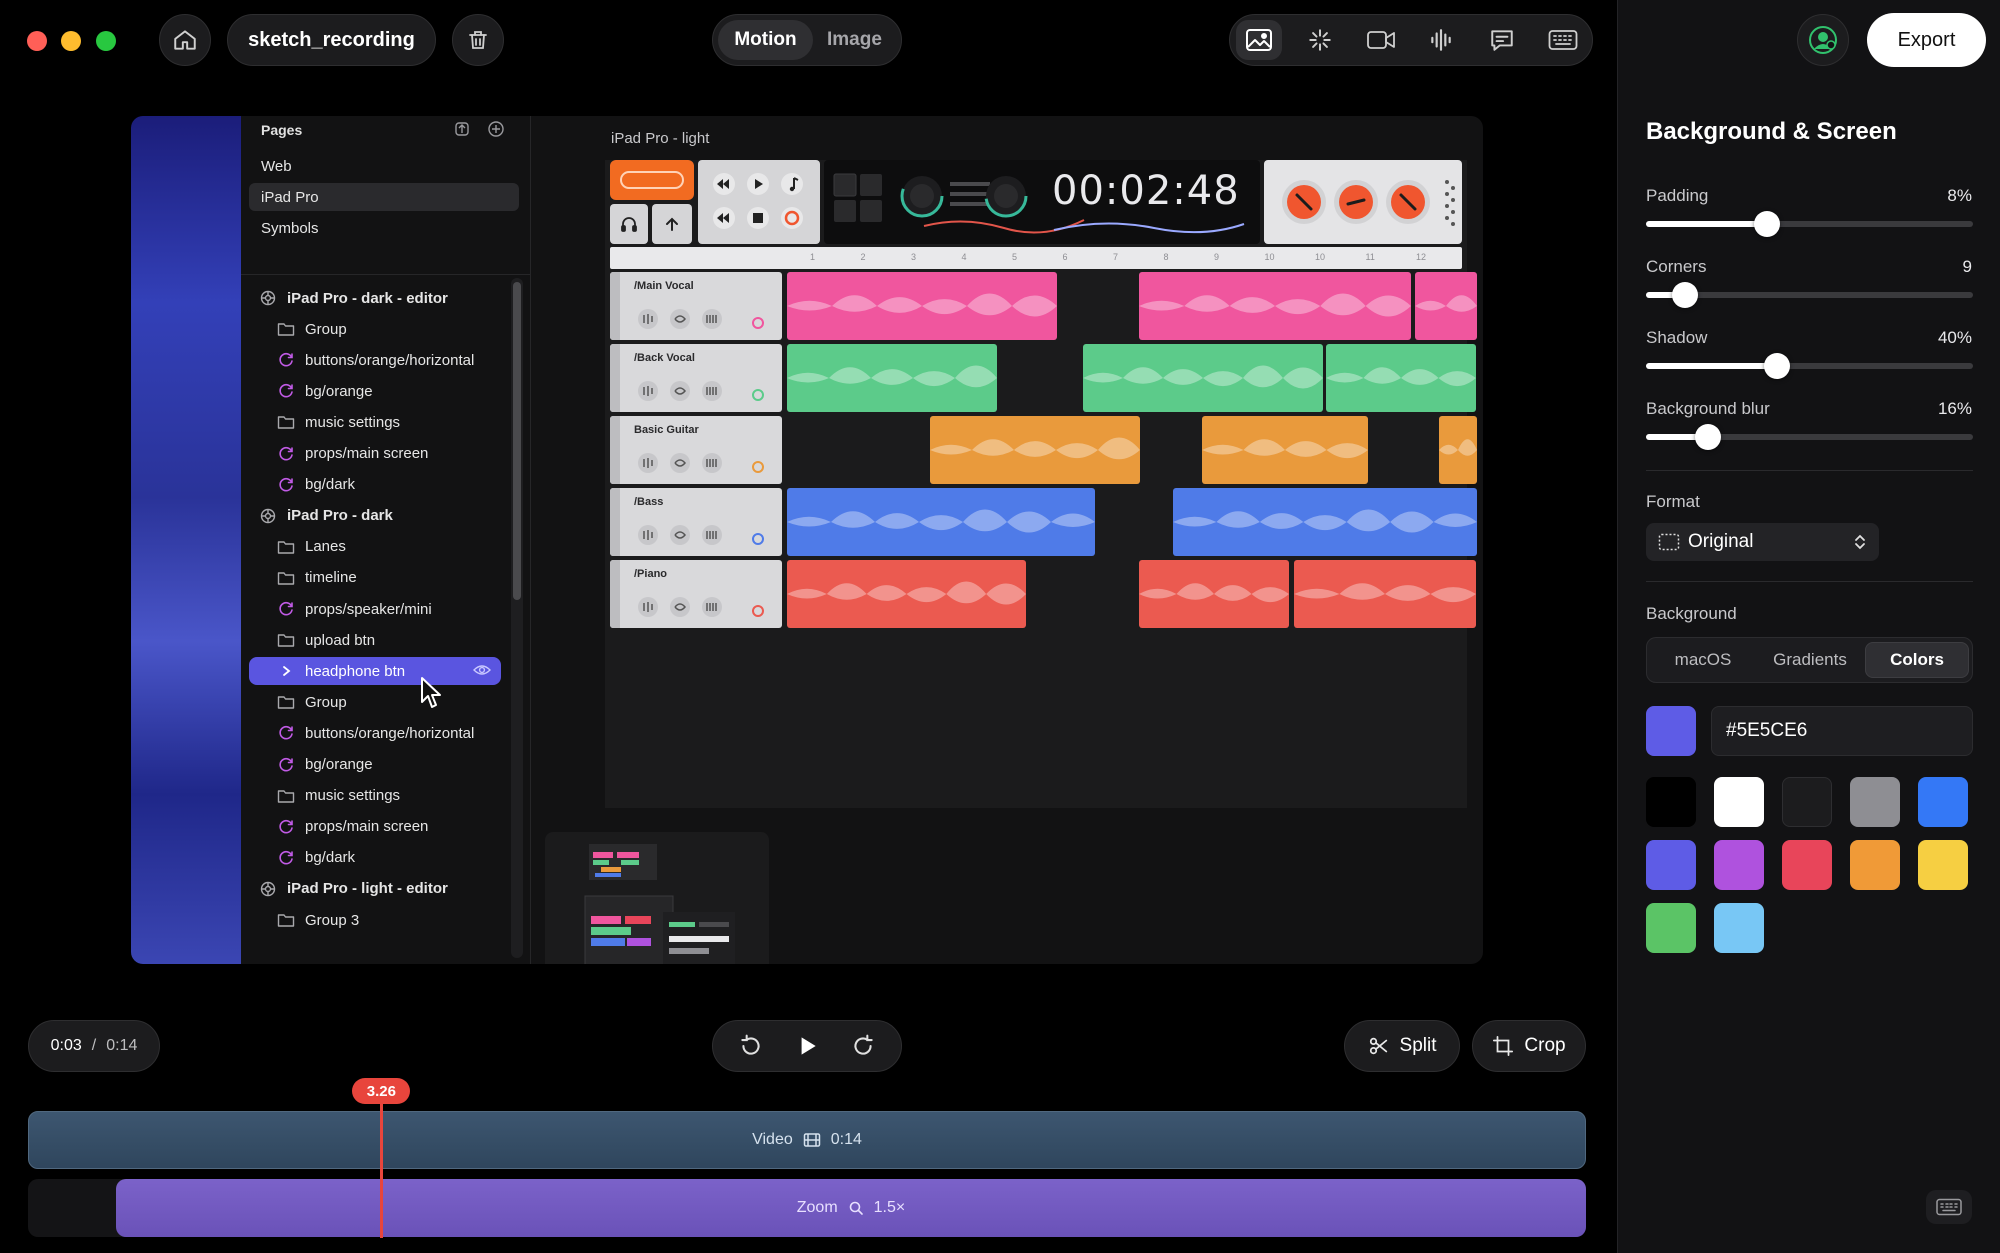  What do you see at coordinates (478, 40) in the screenshot?
I see `delete-button` at bounding box center [478, 40].